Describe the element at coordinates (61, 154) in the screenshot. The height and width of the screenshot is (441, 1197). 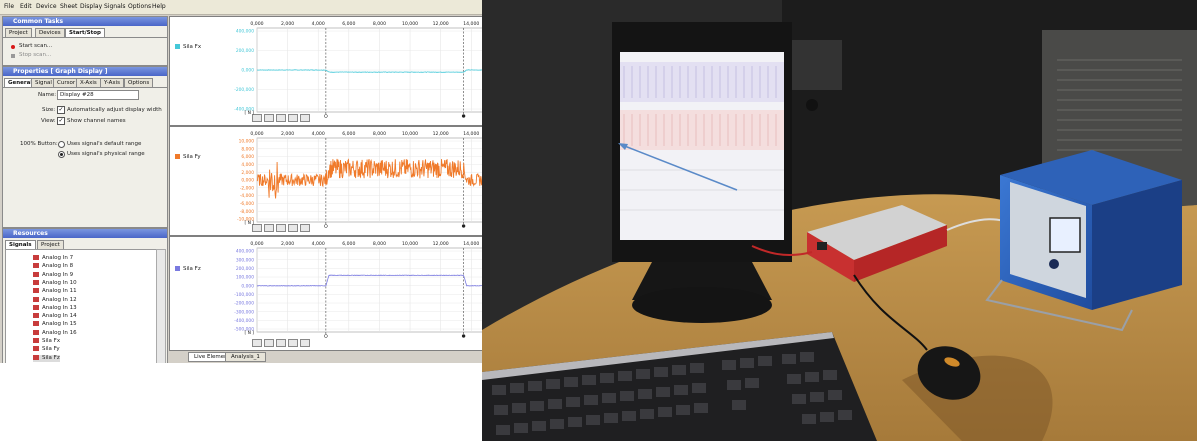
I see `physical-range-radio` at that location.